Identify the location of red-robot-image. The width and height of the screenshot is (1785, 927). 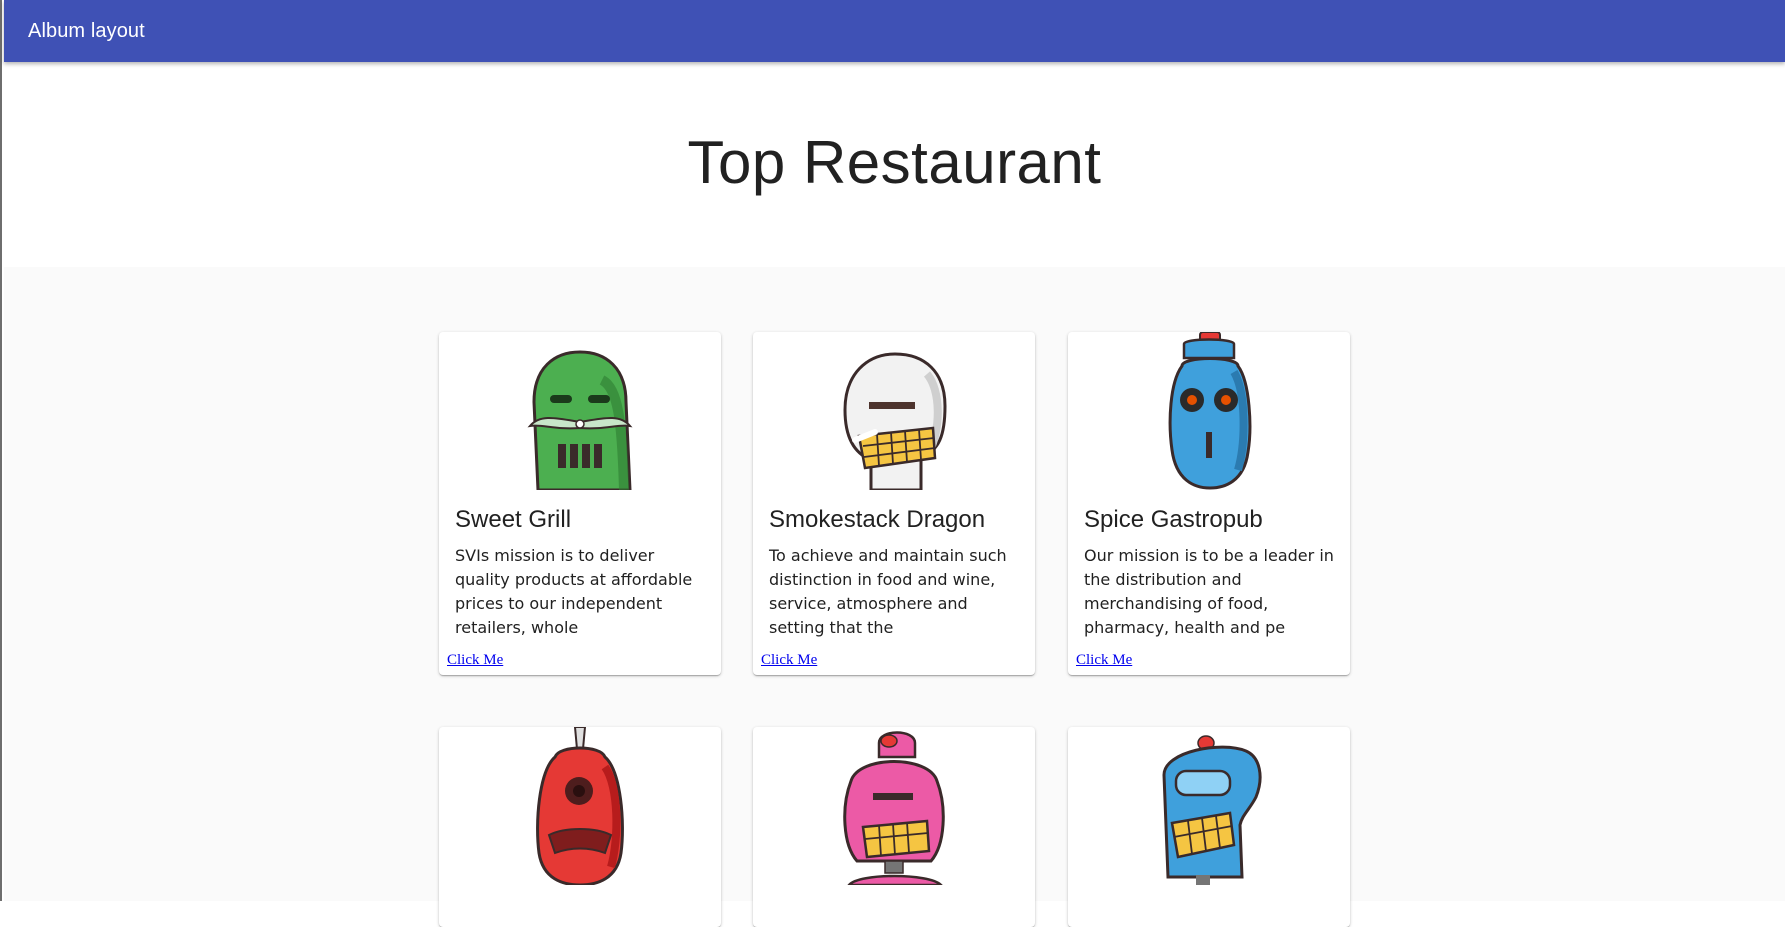
(580, 806).